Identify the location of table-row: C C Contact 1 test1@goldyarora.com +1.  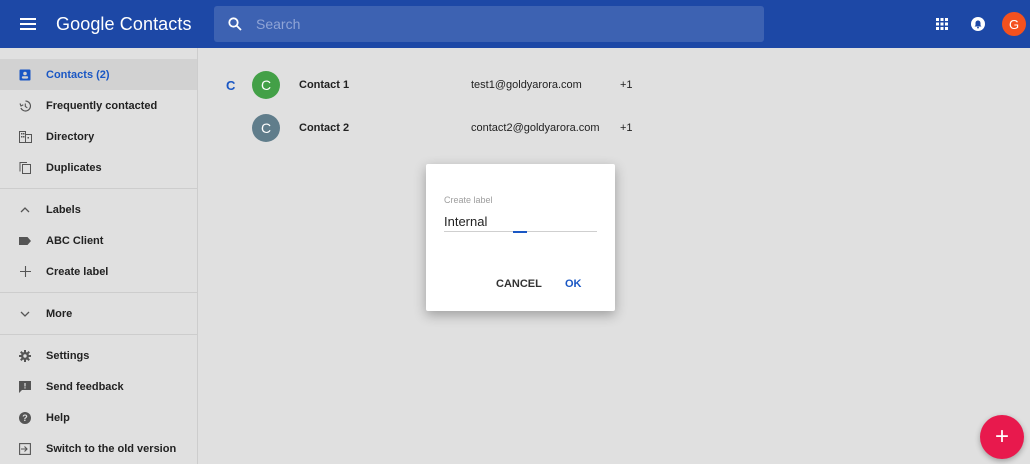
(614, 85).